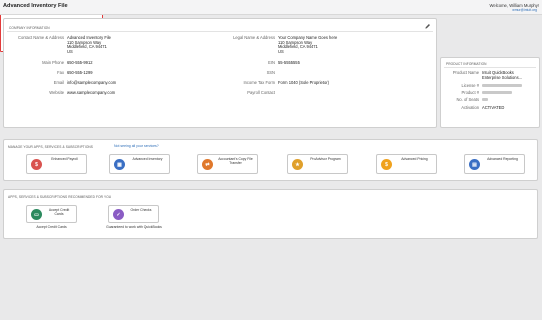  What do you see at coordinates (270, 72) in the screenshot?
I see `ssn-label: SSN` at bounding box center [270, 72].